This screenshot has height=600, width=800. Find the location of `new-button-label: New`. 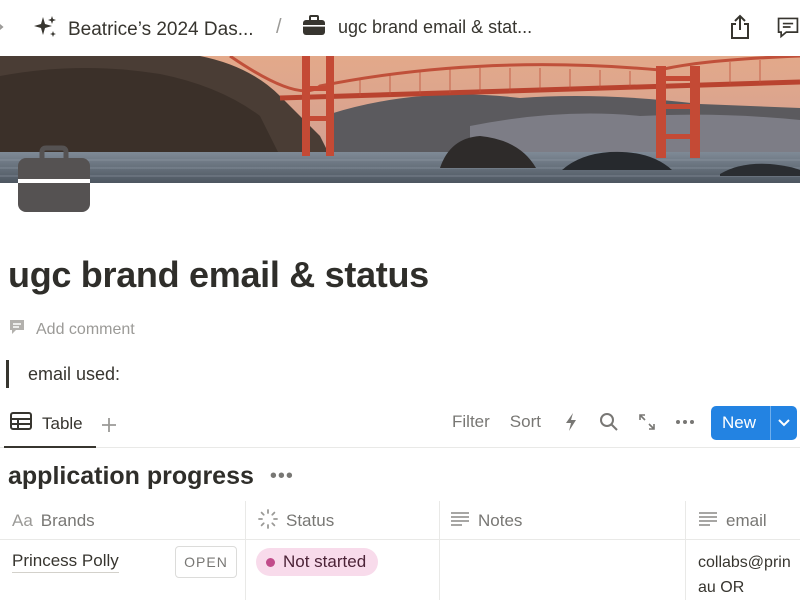

new-button-label: New is located at coordinates (739, 422).